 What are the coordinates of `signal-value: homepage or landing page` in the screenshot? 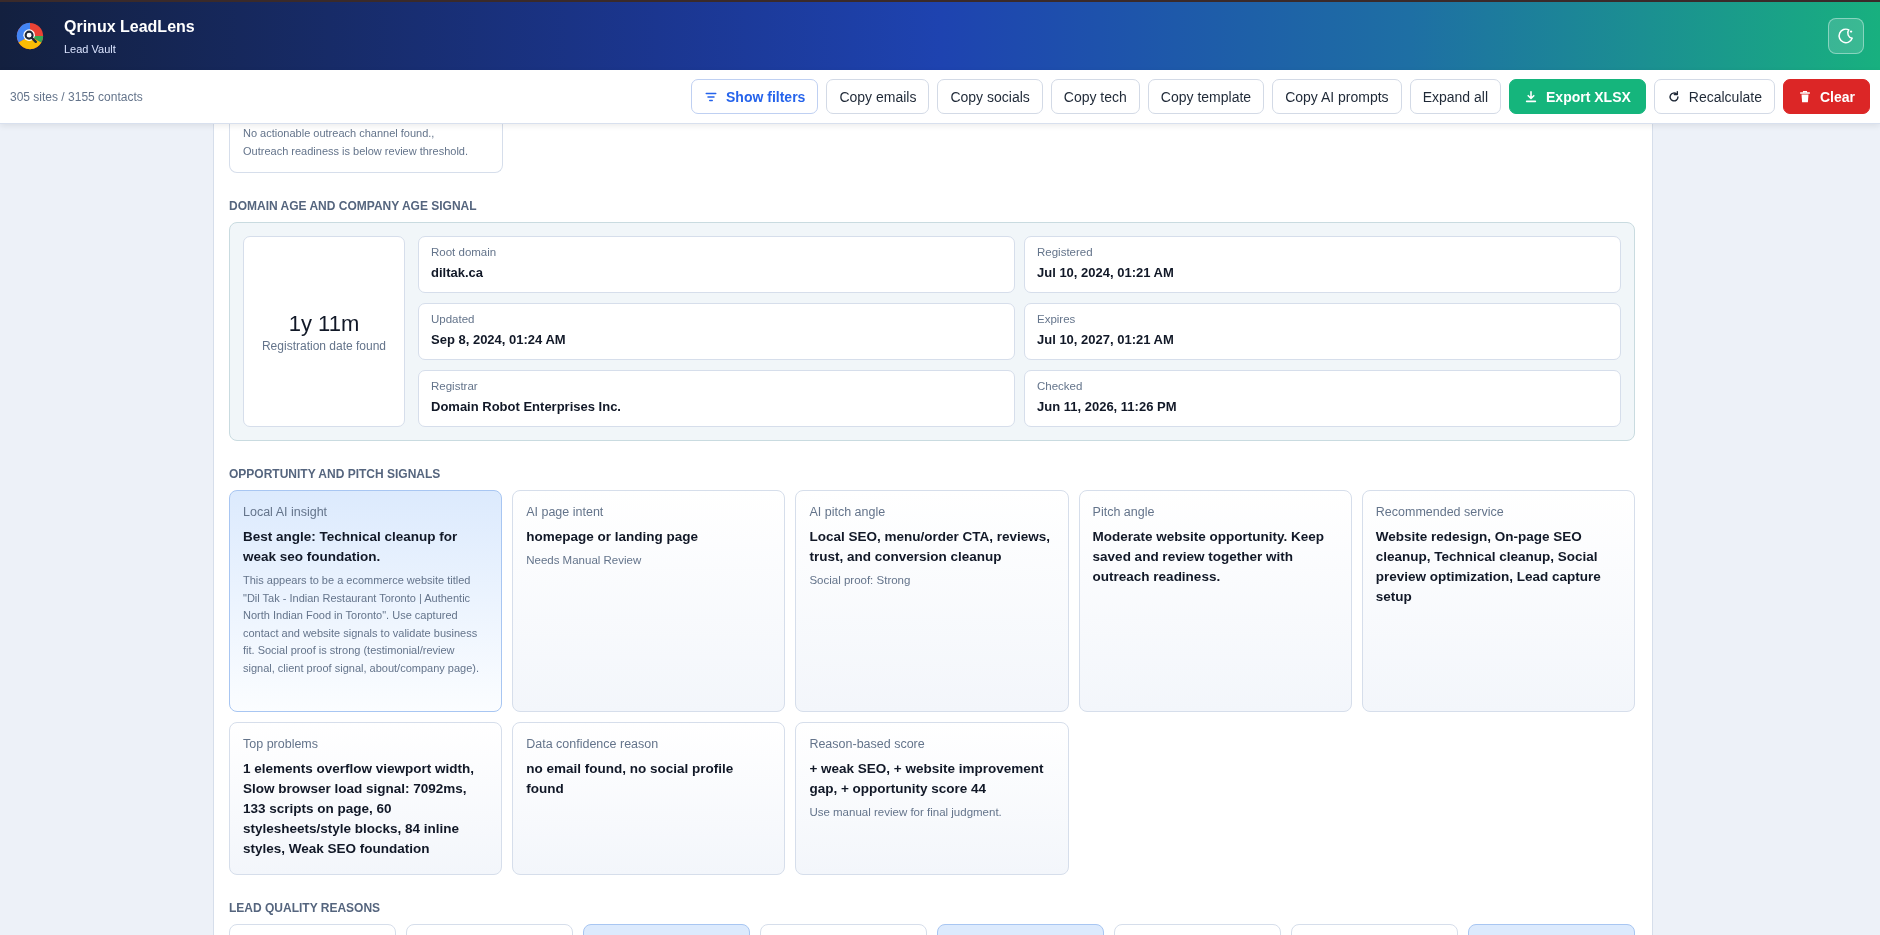 It's located at (612, 537).